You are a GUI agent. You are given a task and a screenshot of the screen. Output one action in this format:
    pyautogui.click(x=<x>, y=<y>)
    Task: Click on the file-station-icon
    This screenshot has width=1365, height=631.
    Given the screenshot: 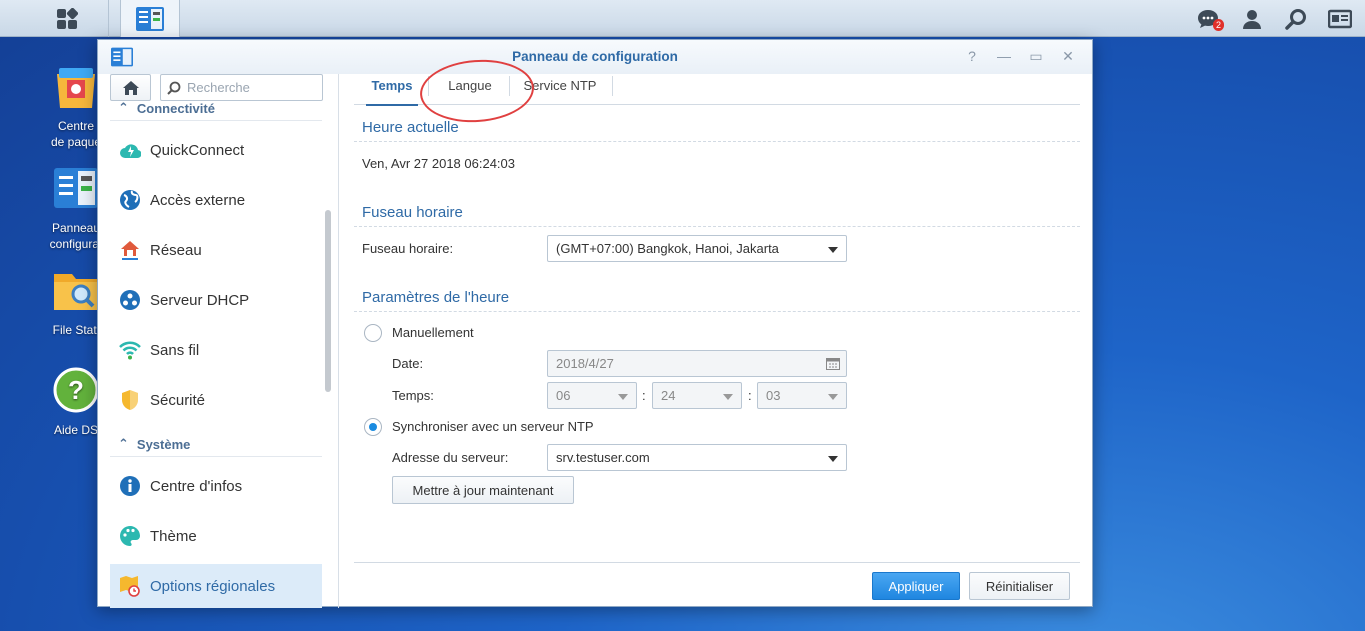 What is the action you would take?
    pyautogui.click(x=76, y=292)
    